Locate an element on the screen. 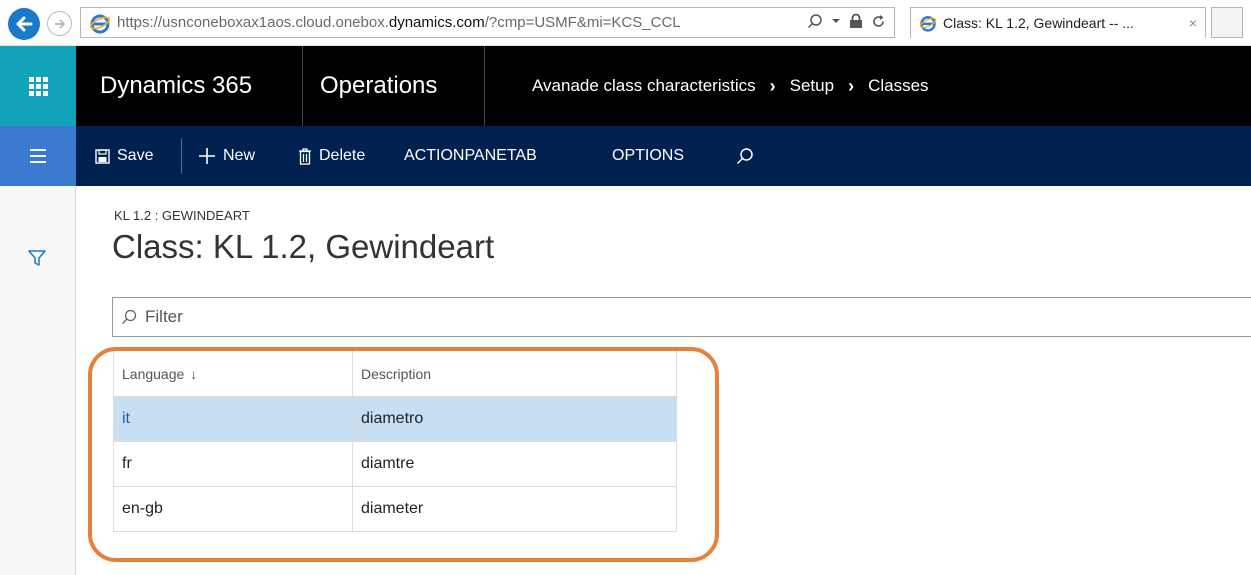  delete-button: Delete is located at coordinates (331, 156).